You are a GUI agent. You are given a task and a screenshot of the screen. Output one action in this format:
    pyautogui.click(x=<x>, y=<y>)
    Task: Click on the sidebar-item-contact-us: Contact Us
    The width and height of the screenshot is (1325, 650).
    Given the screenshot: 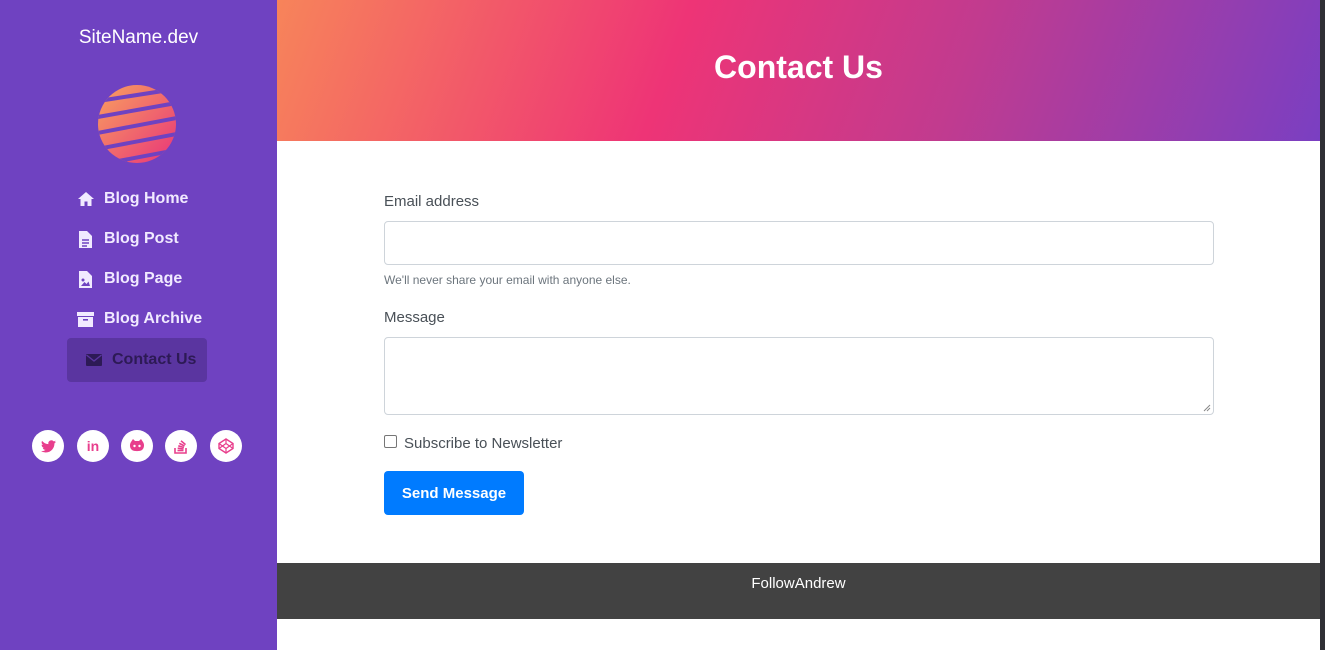 What is the action you would take?
    pyautogui.click(x=137, y=360)
    